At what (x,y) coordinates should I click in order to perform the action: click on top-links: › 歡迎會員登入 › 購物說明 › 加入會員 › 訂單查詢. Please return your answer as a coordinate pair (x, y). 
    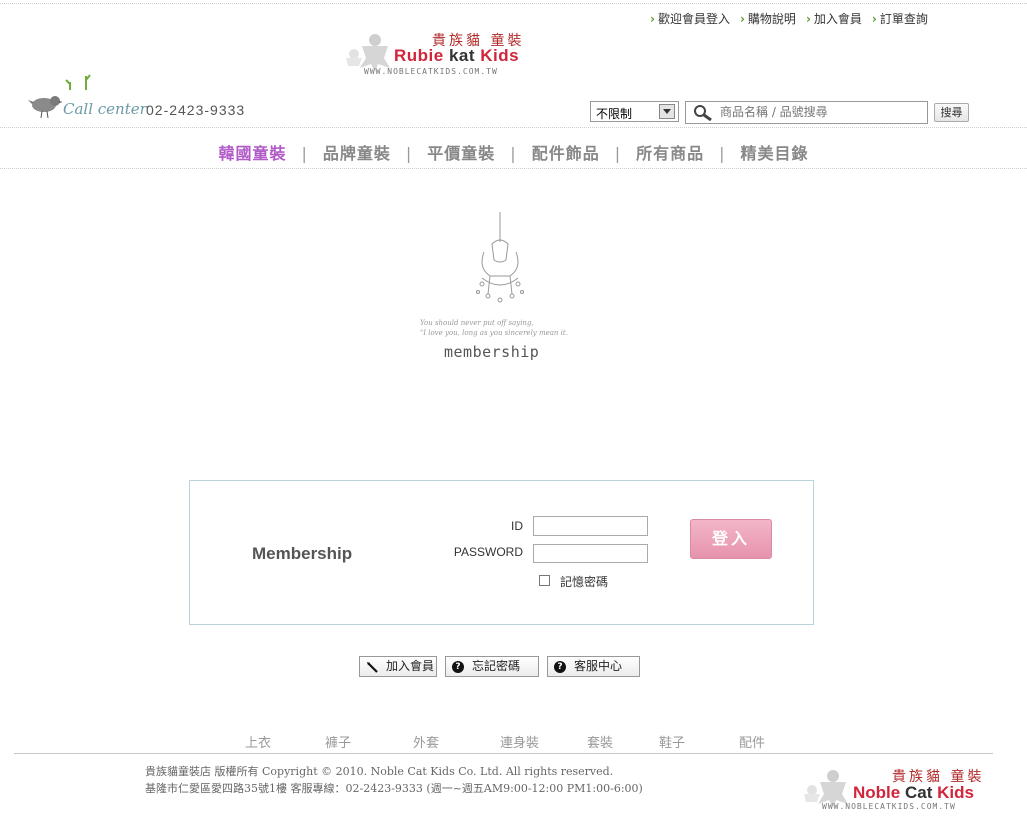
    Looking at the image, I should click on (794, 18).